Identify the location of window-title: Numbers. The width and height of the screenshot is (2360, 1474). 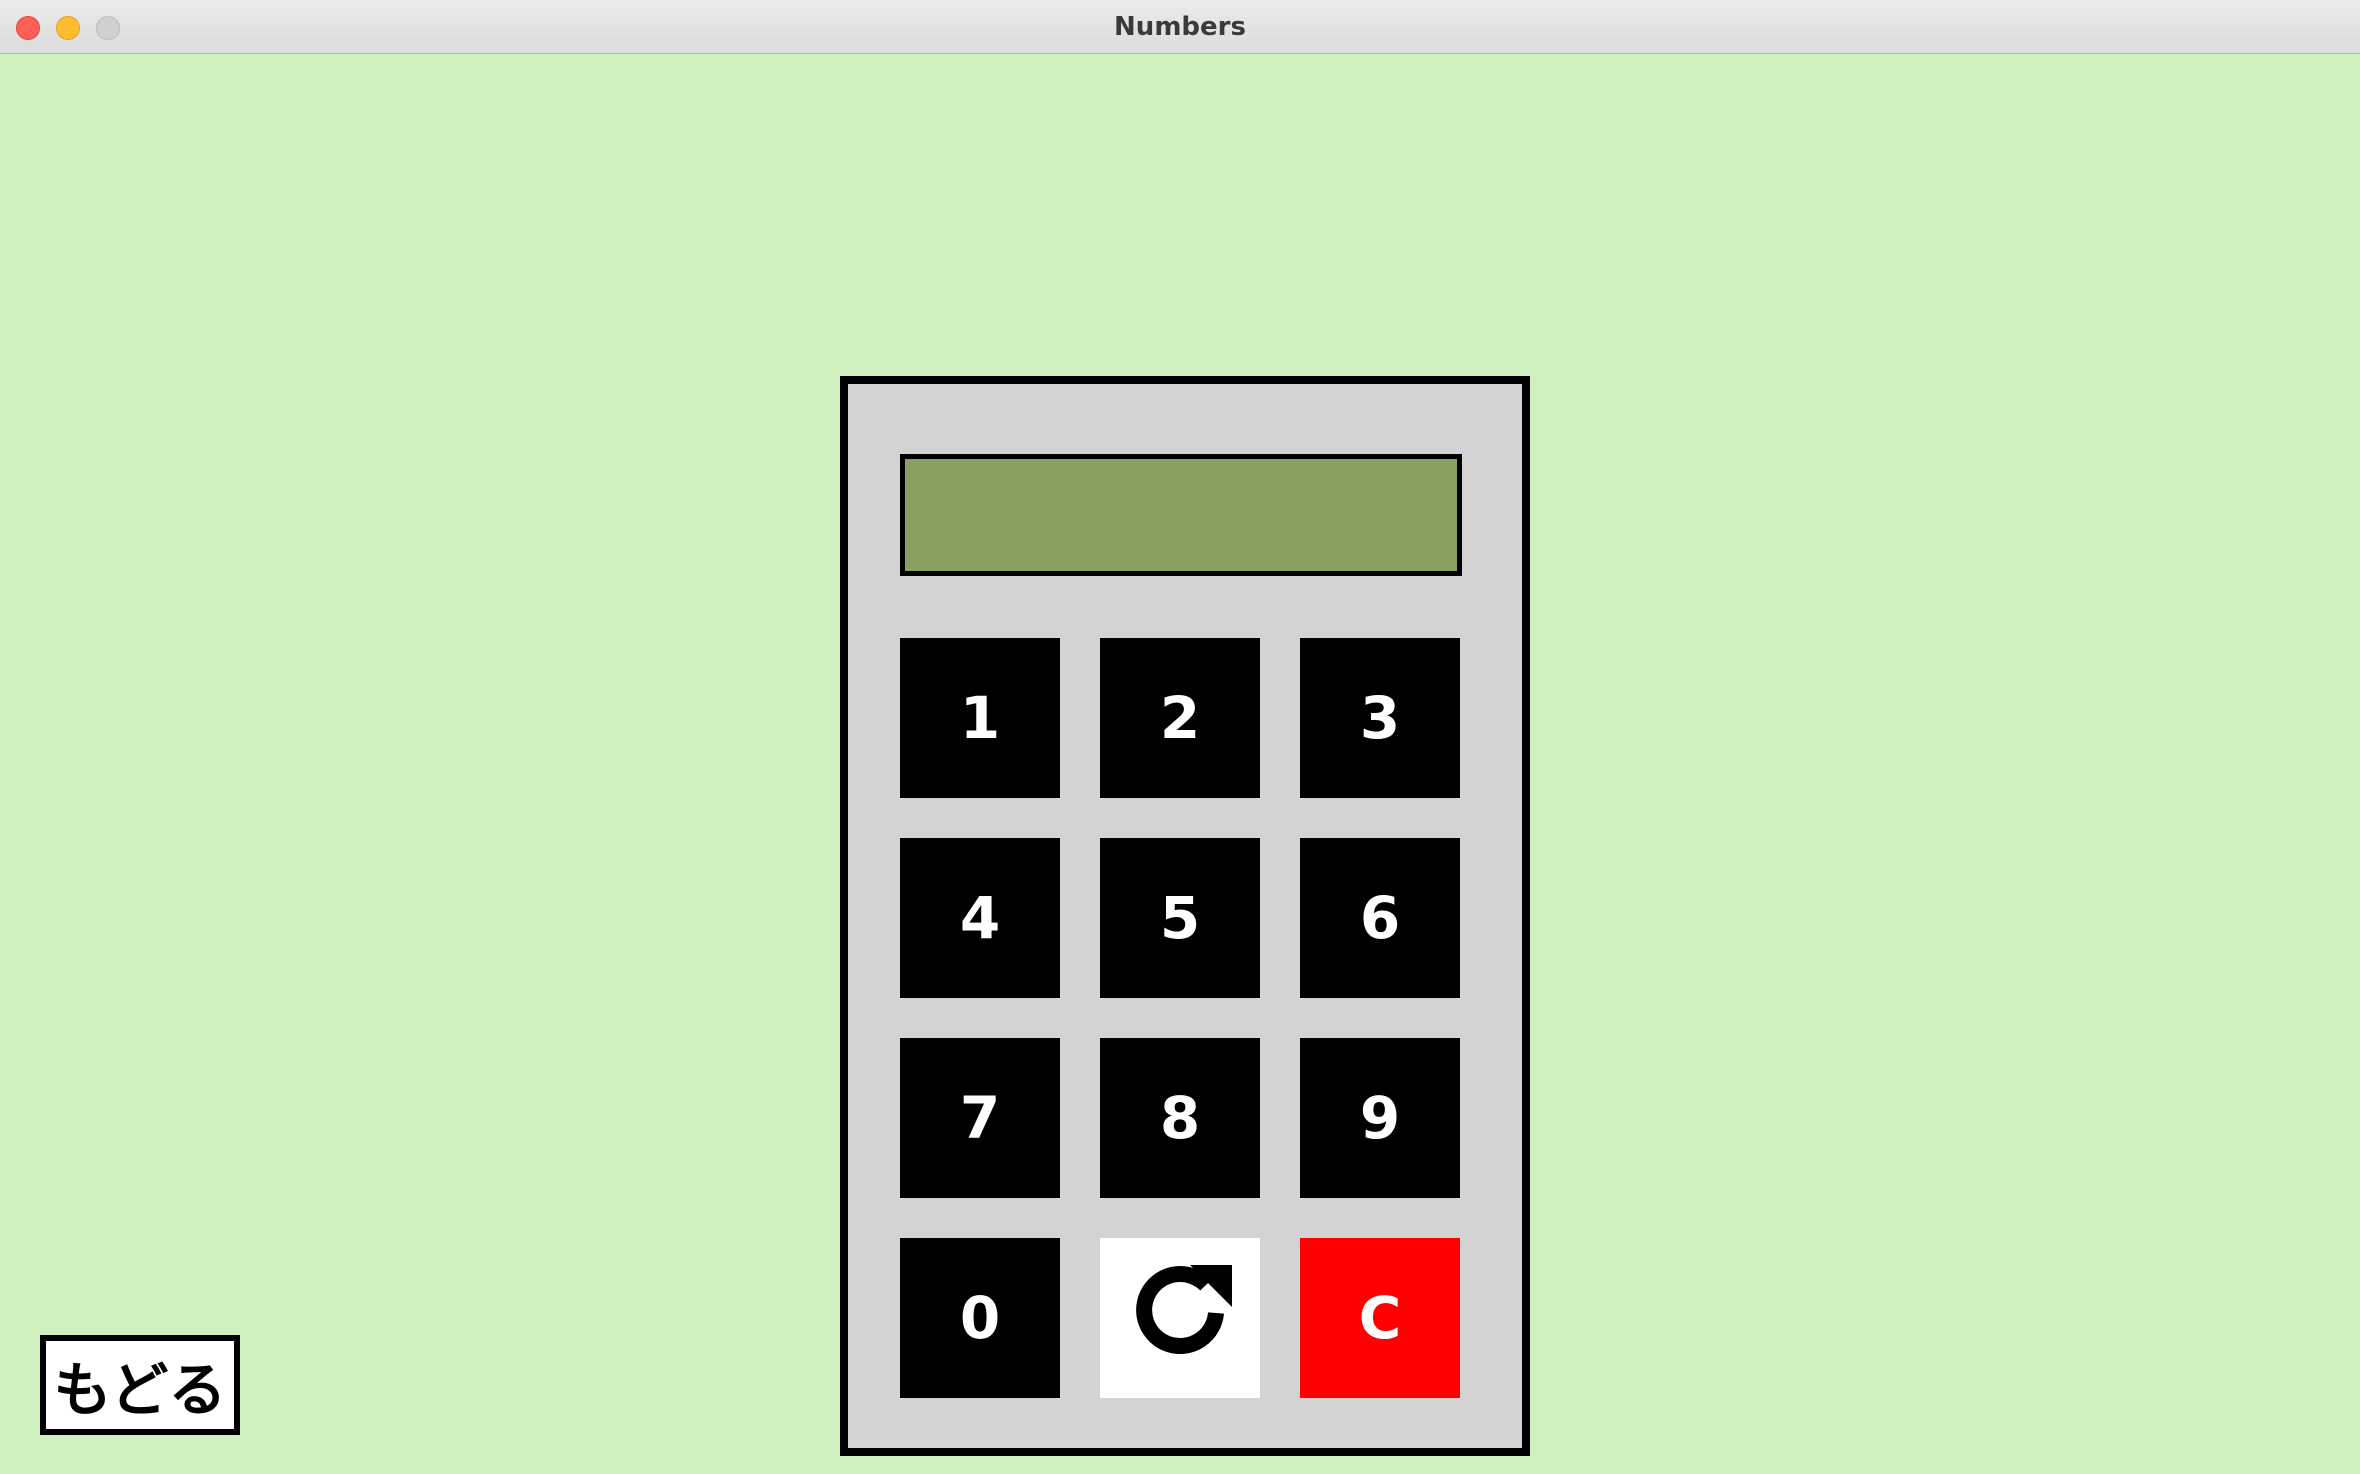
(1180, 27).